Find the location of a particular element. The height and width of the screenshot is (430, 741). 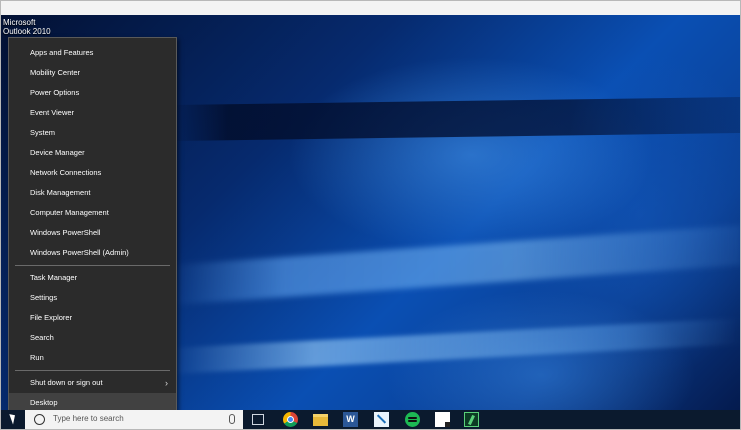

menu-item-shut-down-or-sign-out: Shut down or sign out › is located at coordinates (92, 383).